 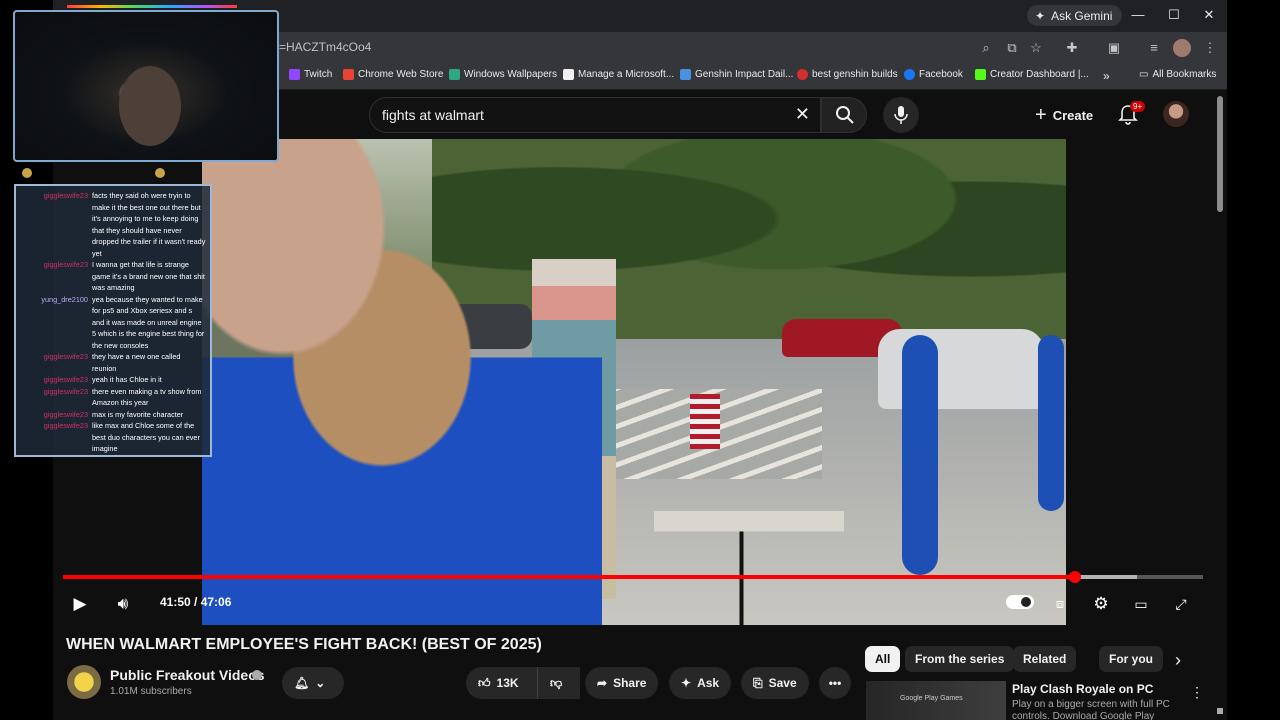 What do you see at coordinates (152, 6) in the screenshot?
I see `active-tab-indicator` at bounding box center [152, 6].